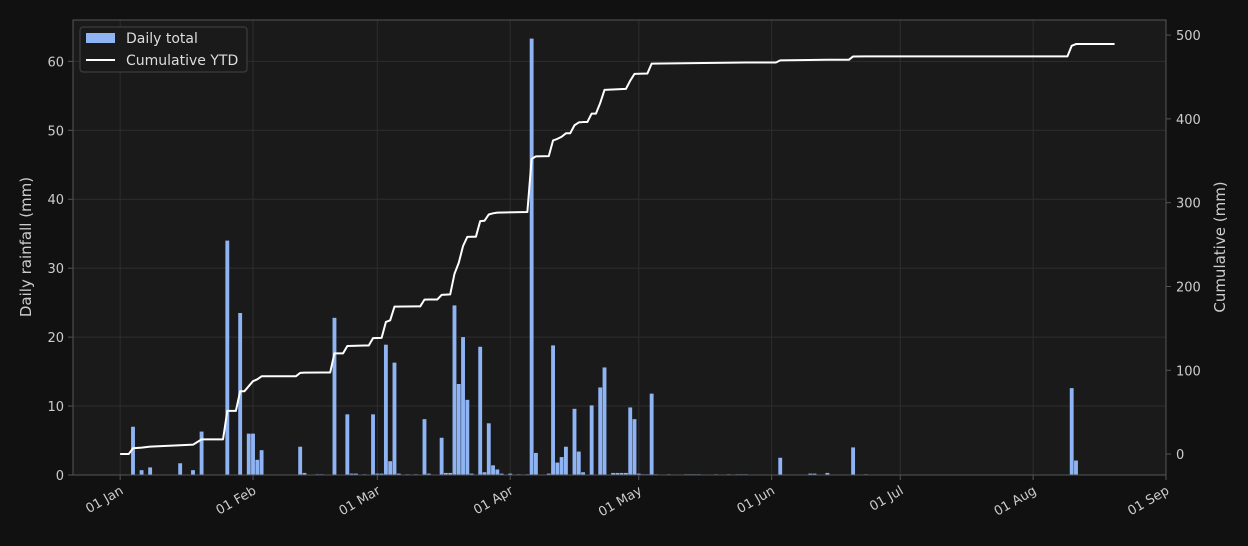 Image resolution: width=1248 pixels, height=546 pixels. Describe the element at coordinates (182, 61) in the screenshot. I see `legend-label-cumulative: Cumulative YTD` at that location.